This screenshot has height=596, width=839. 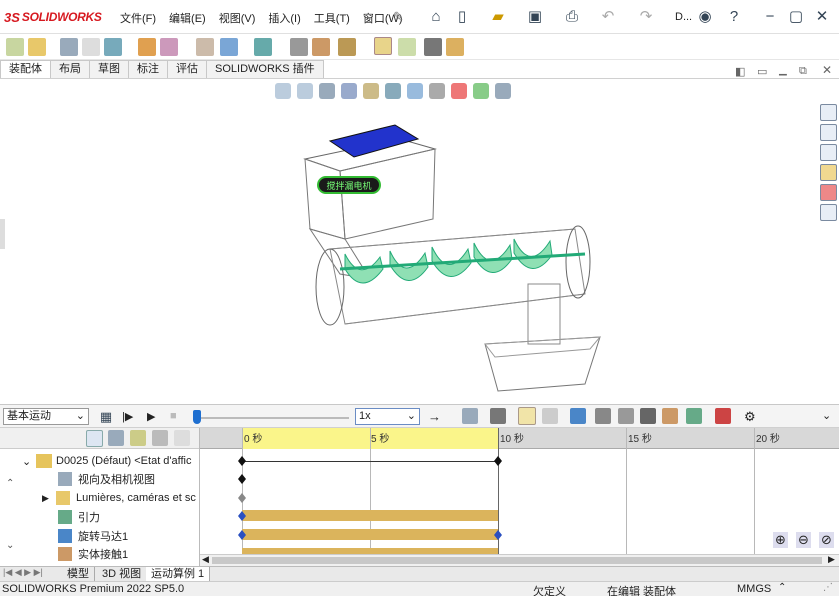 What do you see at coordinates (109, 69) in the screenshot?
I see `tab-sketch: 草图` at bounding box center [109, 69].